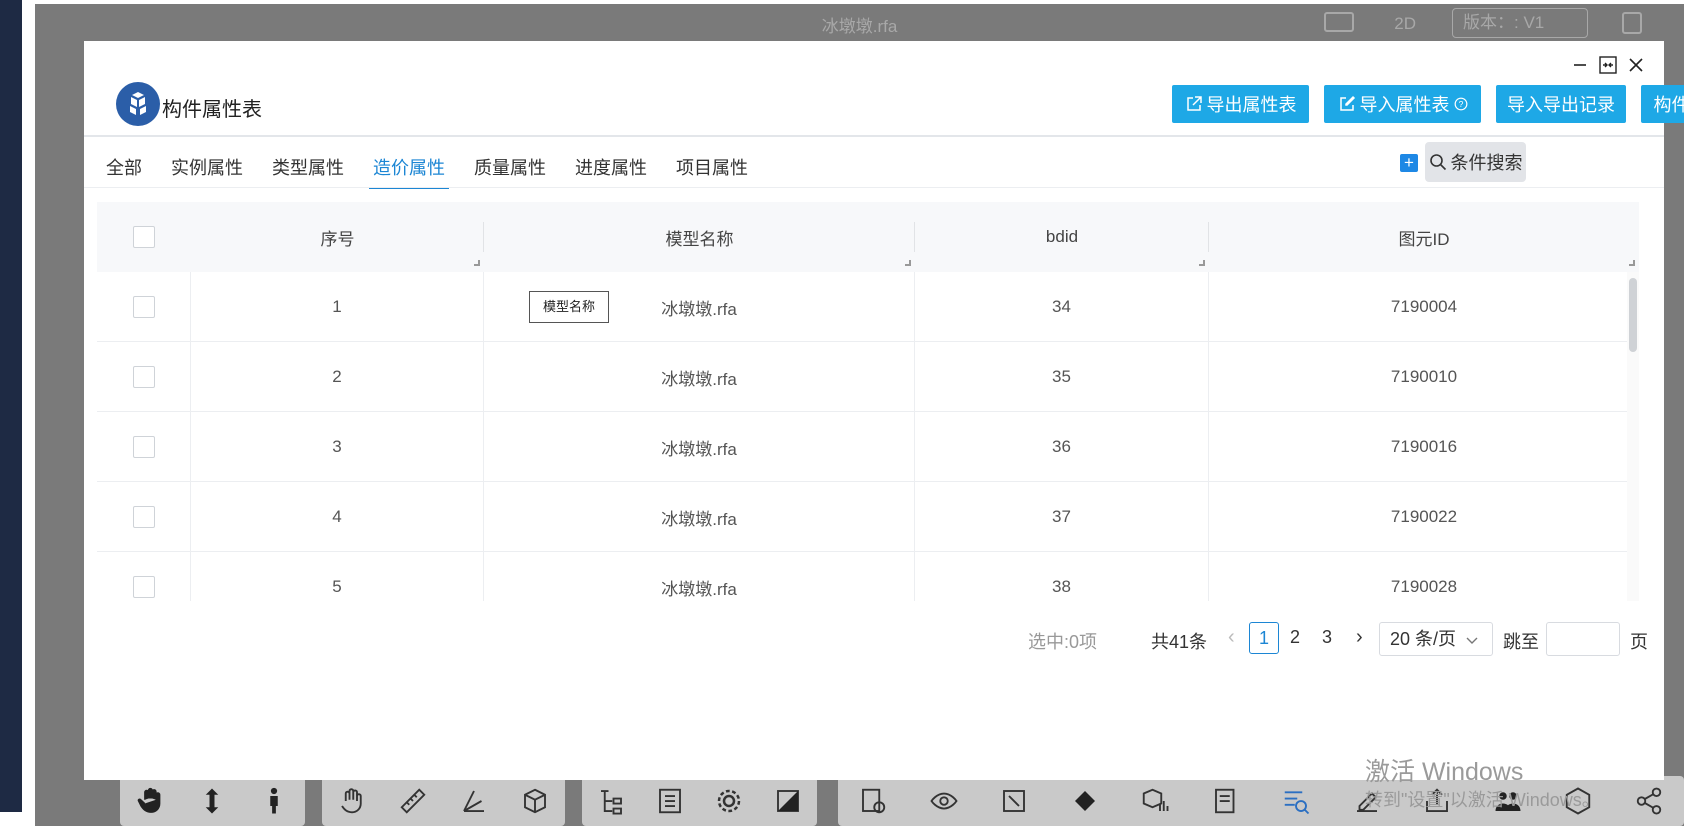 Image resolution: width=1684 pixels, height=826 pixels. I want to click on crop-icon, so click(1014, 801).